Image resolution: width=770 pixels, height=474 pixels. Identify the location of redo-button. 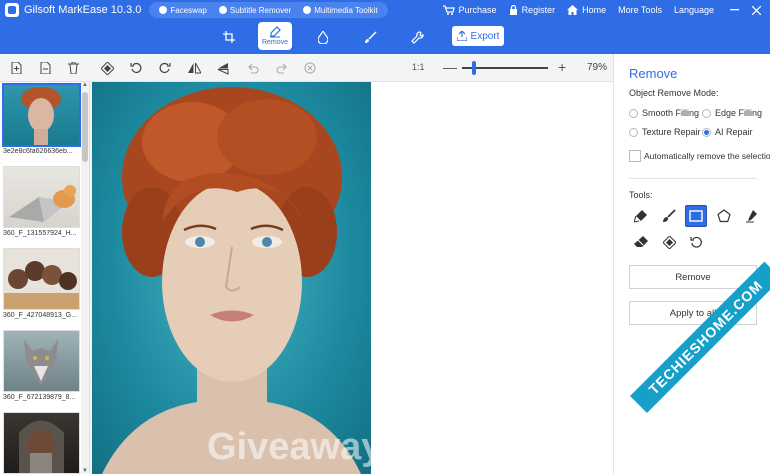
(282, 68).